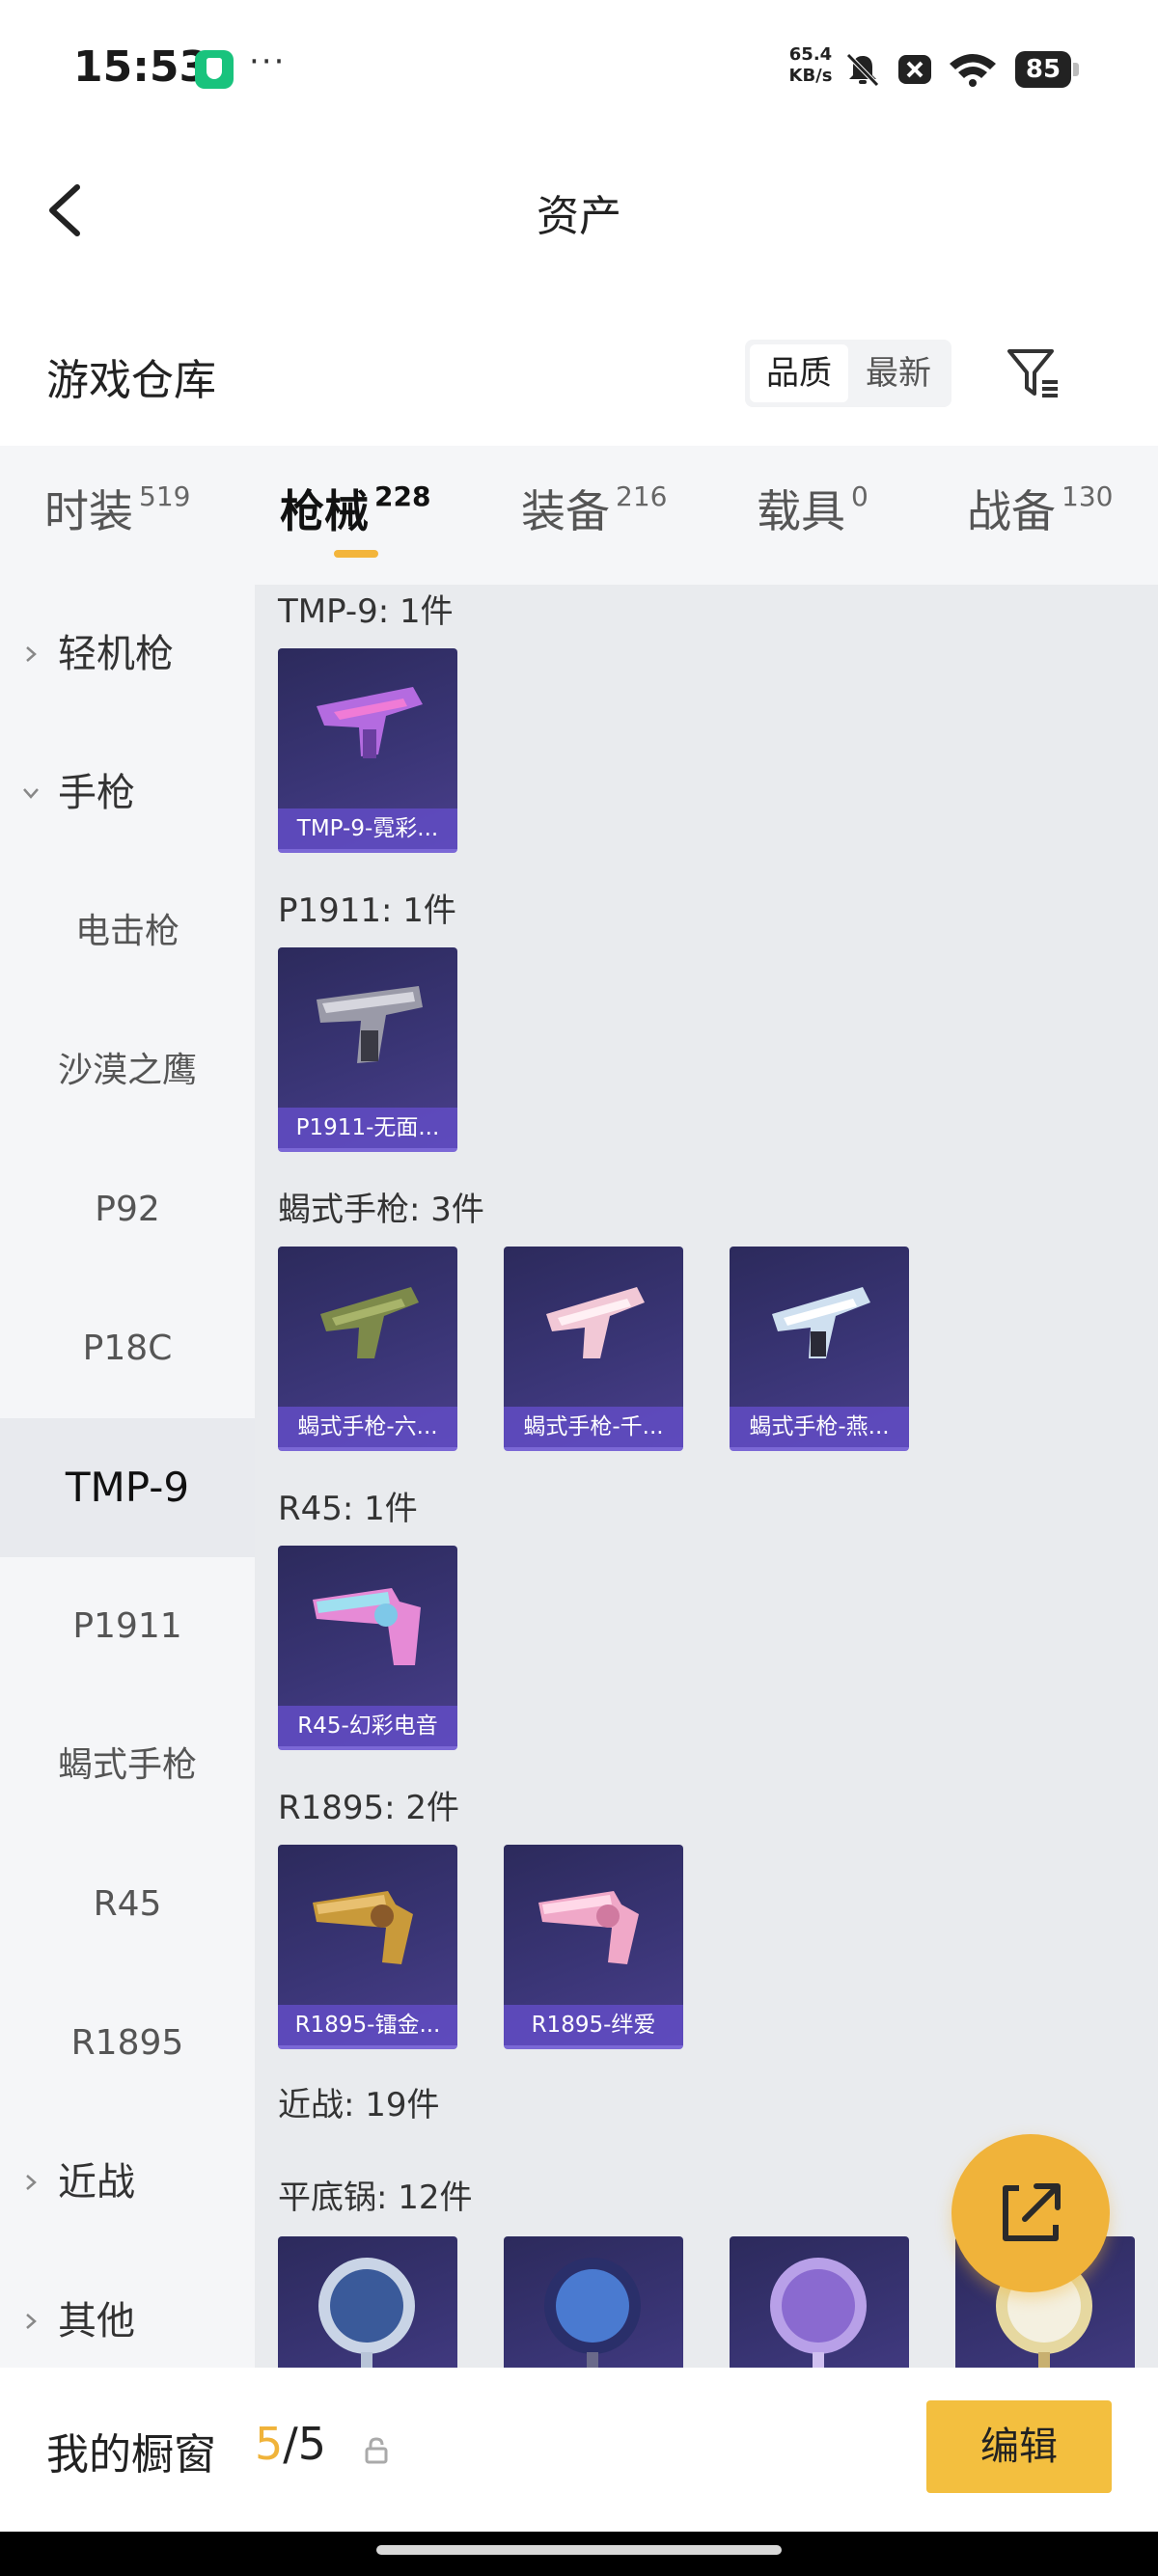 Image resolution: width=1158 pixels, height=2576 pixels. I want to click on shield-icon, so click(214, 69).